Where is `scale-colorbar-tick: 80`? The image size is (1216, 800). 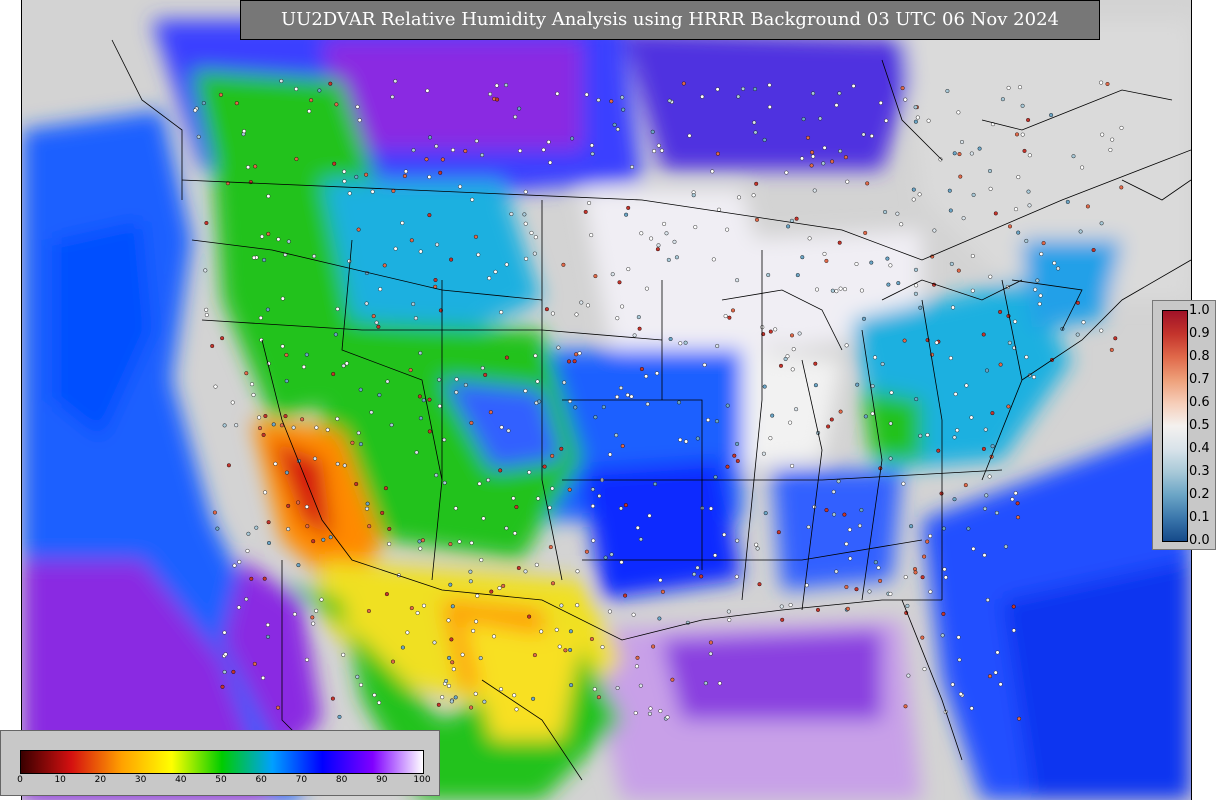
scale-colorbar-tick: 80 is located at coordinates (341, 780).